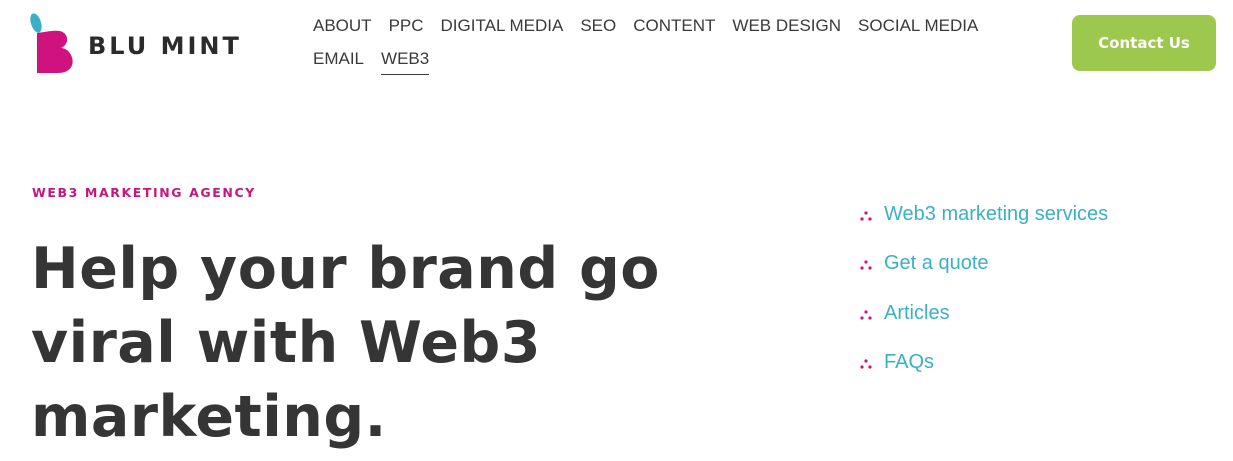 This screenshot has width=1233, height=461. What do you see at coordinates (984, 363) in the screenshot?
I see `quick-link-item: FAQs` at bounding box center [984, 363].